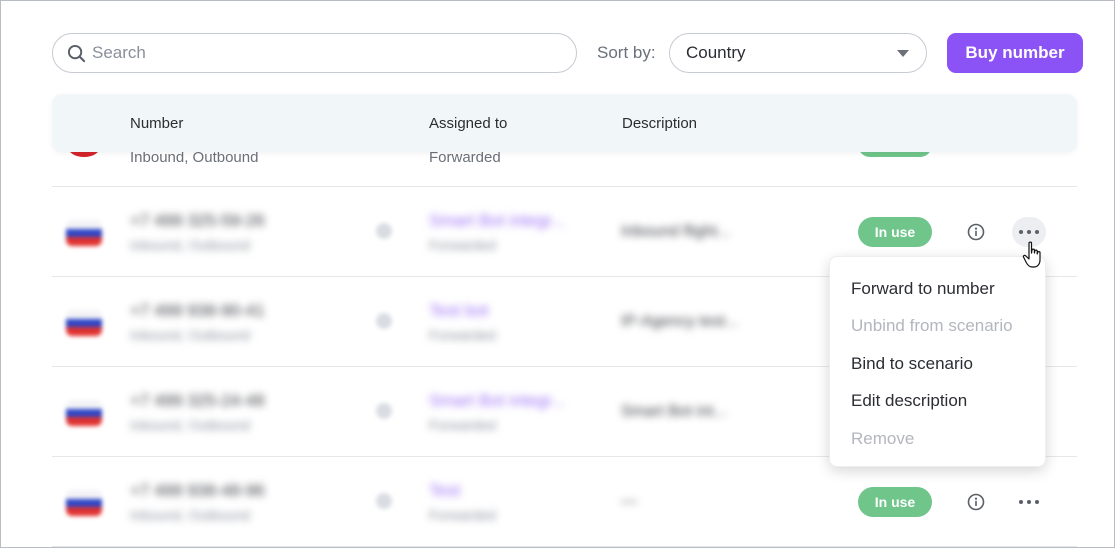 Image resolution: width=1115 pixels, height=548 pixels. I want to click on more-actions-button, so click(1029, 502).